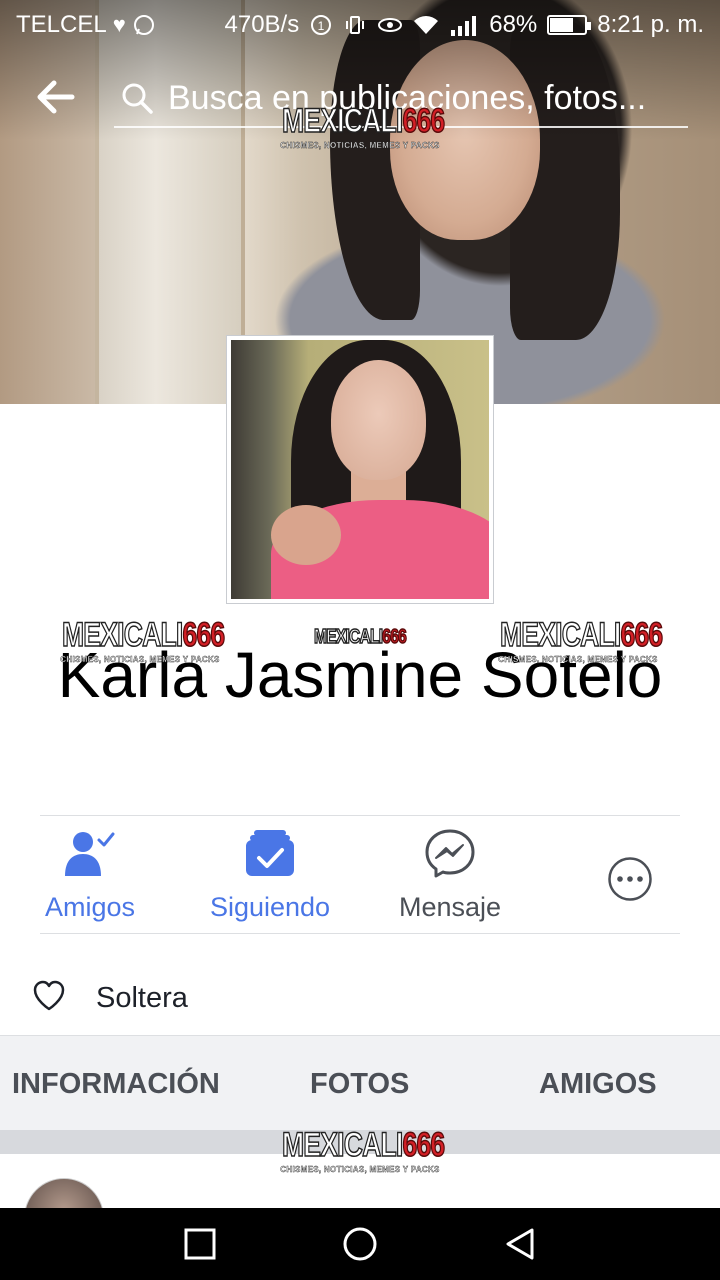 Image resolution: width=720 pixels, height=1280 pixels. What do you see at coordinates (119, 24) in the screenshot?
I see `health-heart-icon: ♥` at bounding box center [119, 24].